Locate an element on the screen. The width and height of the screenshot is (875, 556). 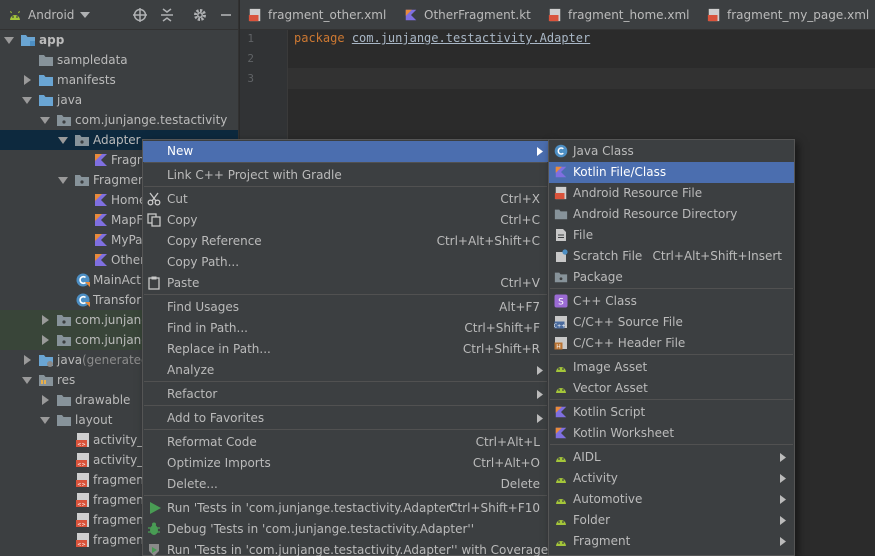
project-view-dropdown: Android is located at coordinates (49, 15).